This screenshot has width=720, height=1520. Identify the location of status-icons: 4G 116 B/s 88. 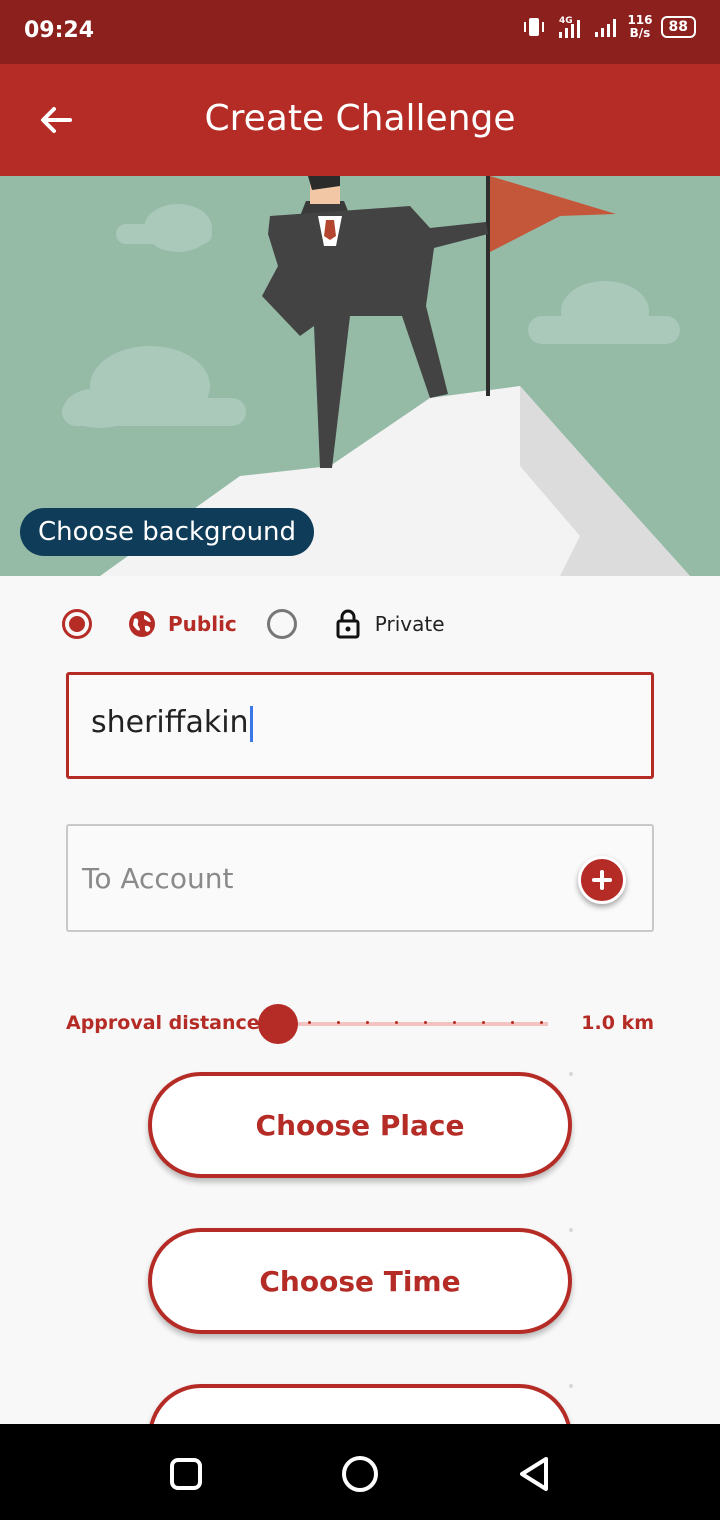
(608, 27).